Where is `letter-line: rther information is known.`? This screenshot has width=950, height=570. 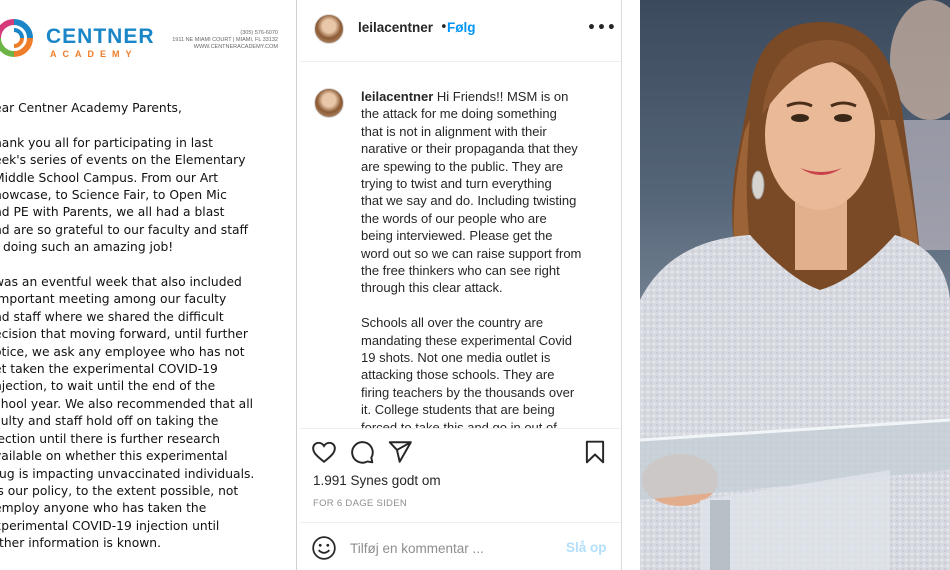
letter-line: rther information is known. is located at coordinates (81, 543).